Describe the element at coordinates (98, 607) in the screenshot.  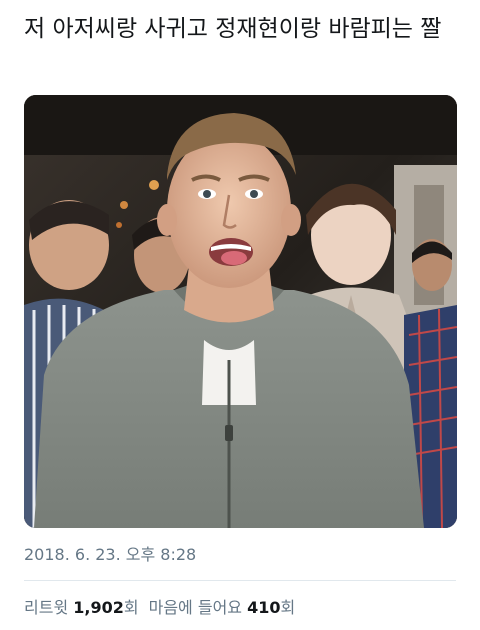
I see `retweets-count: 1,902` at that location.